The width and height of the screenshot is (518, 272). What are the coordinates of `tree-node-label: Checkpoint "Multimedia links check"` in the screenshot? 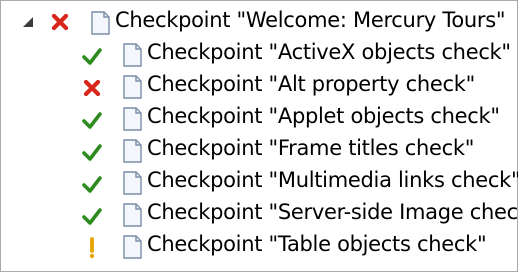 It's located at (332, 180).